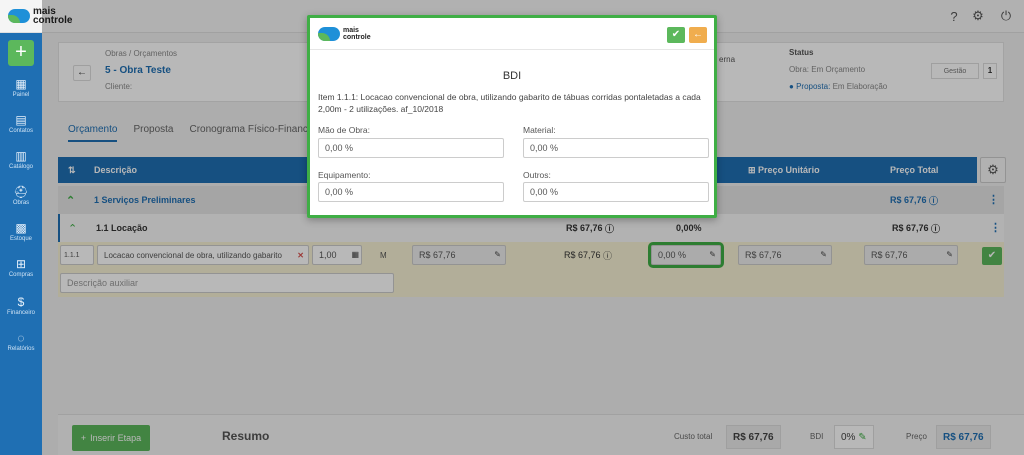 The width and height of the screenshot is (1024, 455). I want to click on arrow-left-icon: ←, so click(698, 34).